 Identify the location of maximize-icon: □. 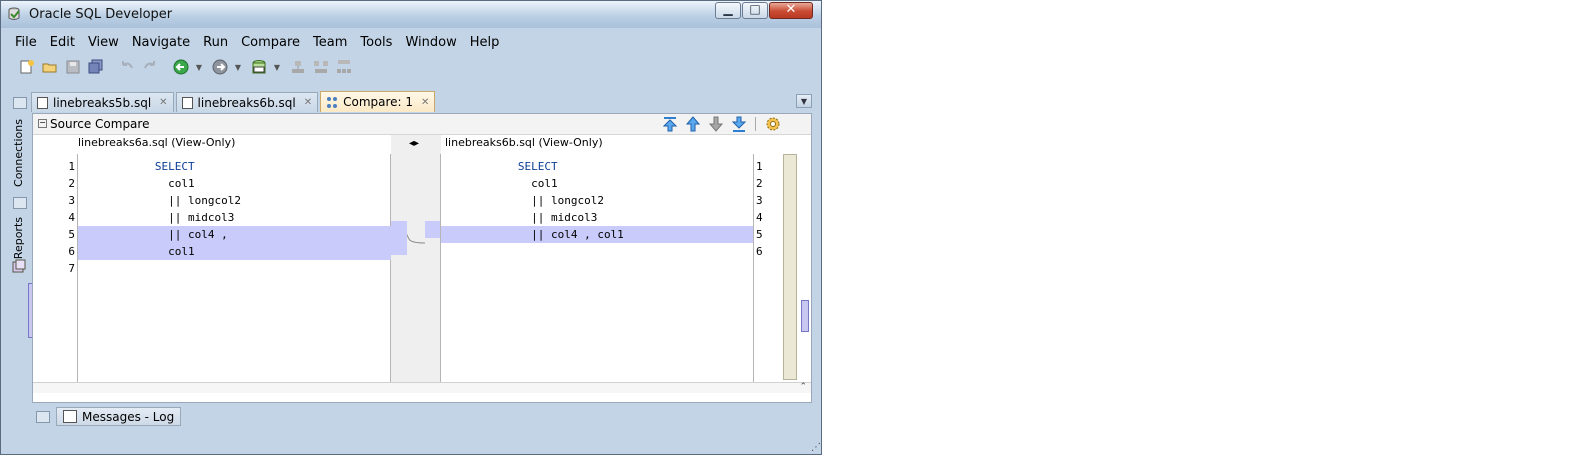
(755, 9).